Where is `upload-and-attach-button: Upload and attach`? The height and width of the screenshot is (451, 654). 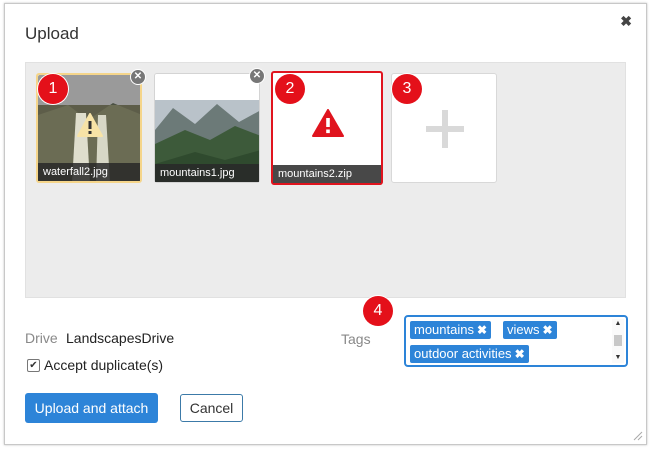 upload-and-attach-button: Upload and attach is located at coordinates (91, 408).